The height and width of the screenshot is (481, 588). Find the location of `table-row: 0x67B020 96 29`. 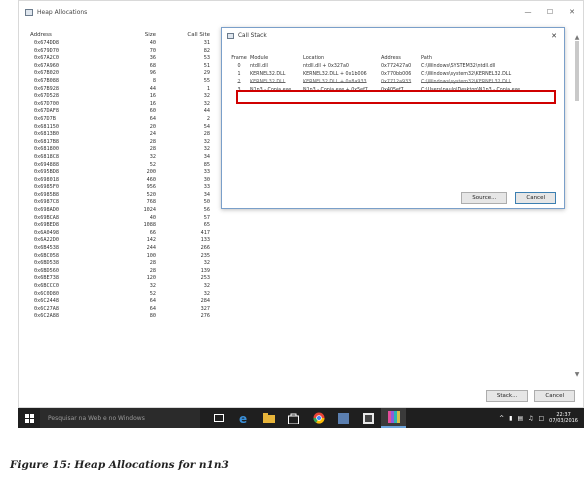

table-row: 0x67B020 96 29 is located at coordinates (125, 74).